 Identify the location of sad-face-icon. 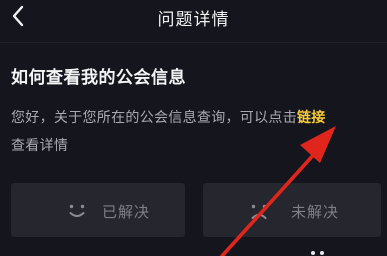
(259, 211).